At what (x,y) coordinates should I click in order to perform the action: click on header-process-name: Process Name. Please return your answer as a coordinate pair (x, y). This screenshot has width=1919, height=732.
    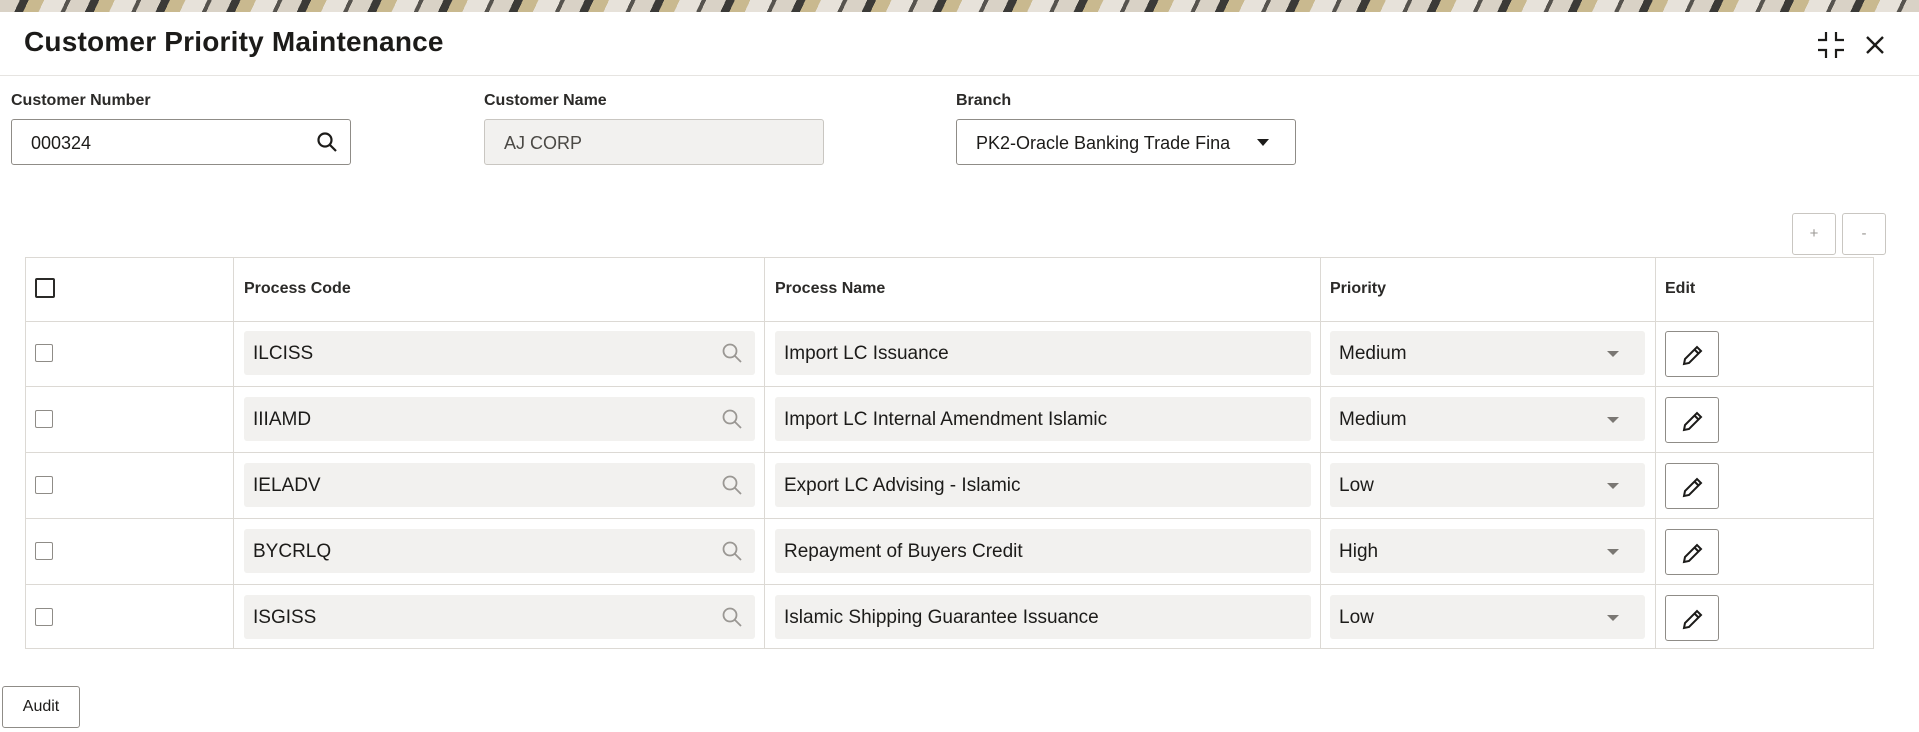
    Looking at the image, I should click on (830, 288).